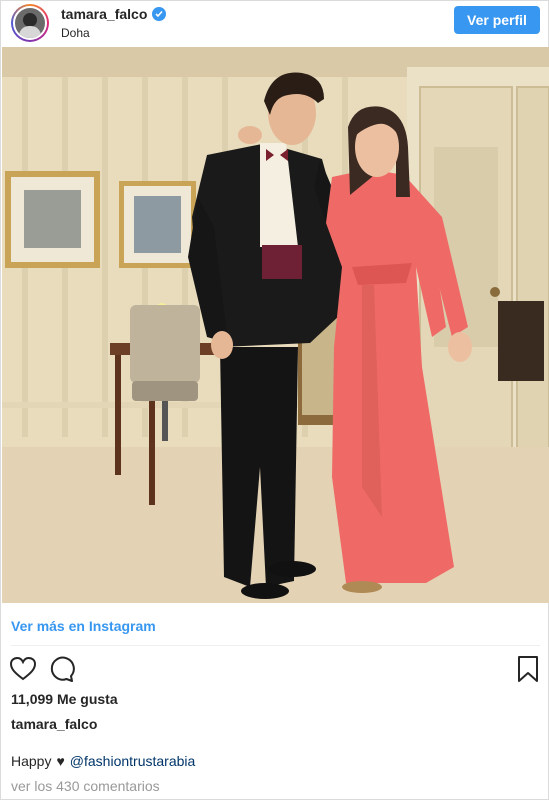 The height and width of the screenshot is (800, 549). Describe the element at coordinates (83, 626) in the screenshot. I see `view-more-link: Ver más en Instagram` at that location.